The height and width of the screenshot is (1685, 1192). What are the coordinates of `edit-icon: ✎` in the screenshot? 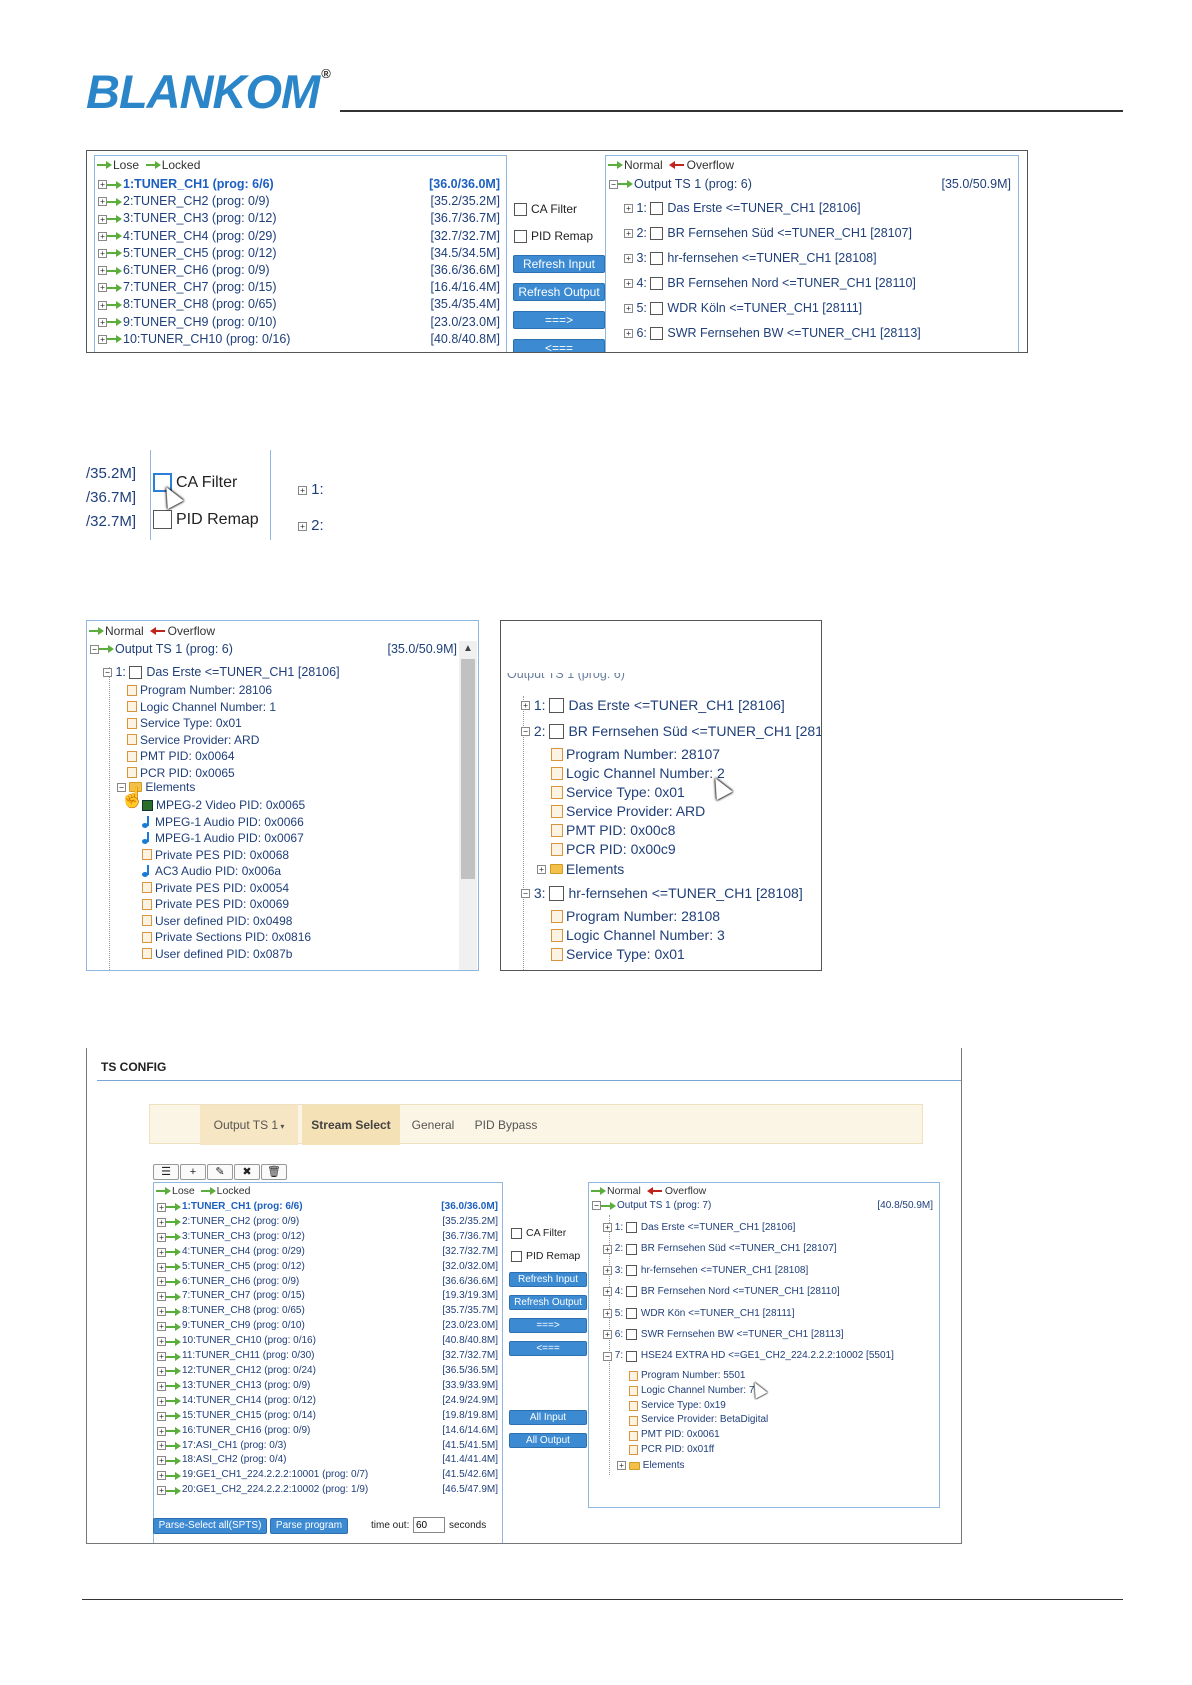 It's located at (220, 1172).